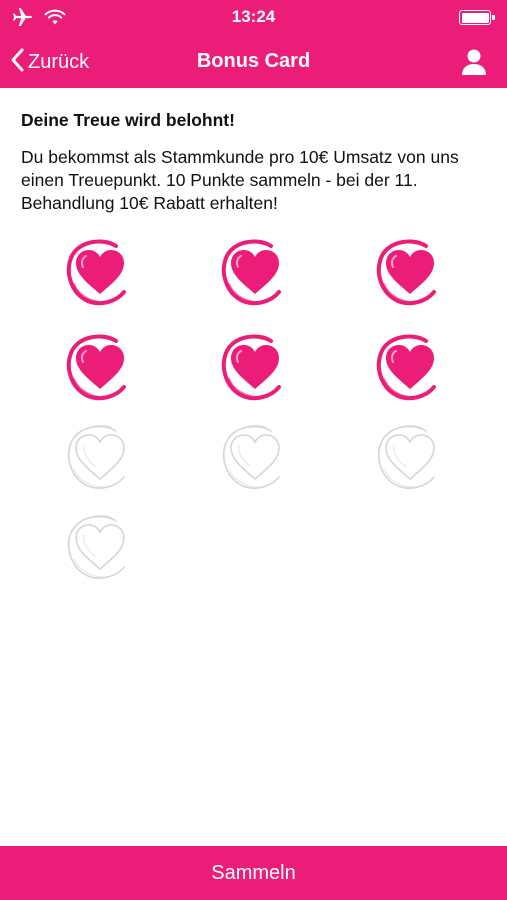 This screenshot has width=507, height=900. I want to click on back-button: Zurück, so click(49, 62).